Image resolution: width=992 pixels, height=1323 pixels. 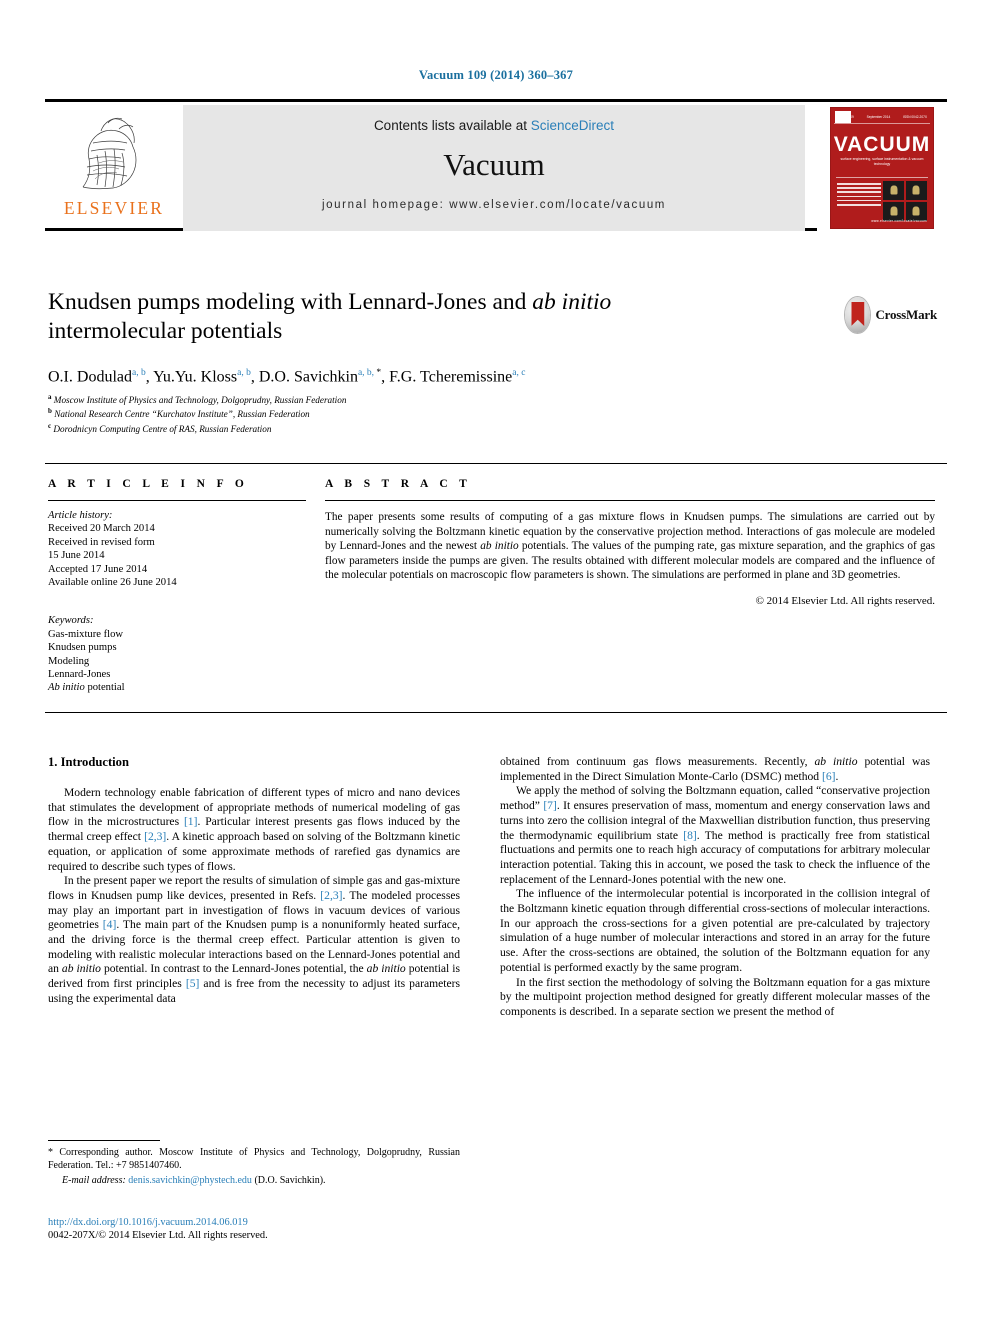 I want to click on author-name: O.I. Dodulad, so click(x=90, y=377).